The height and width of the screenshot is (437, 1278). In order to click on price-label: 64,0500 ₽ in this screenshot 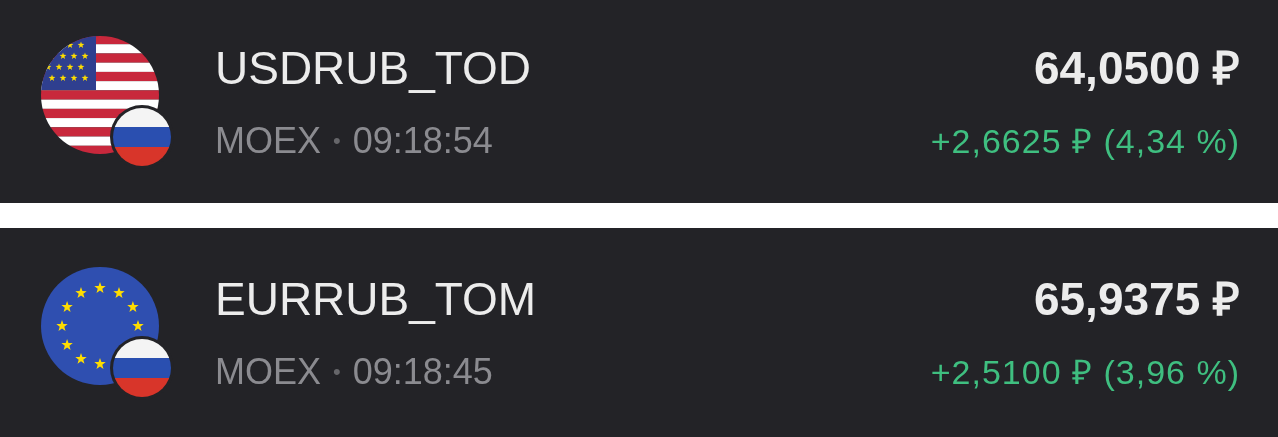, I will do `click(1136, 67)`.